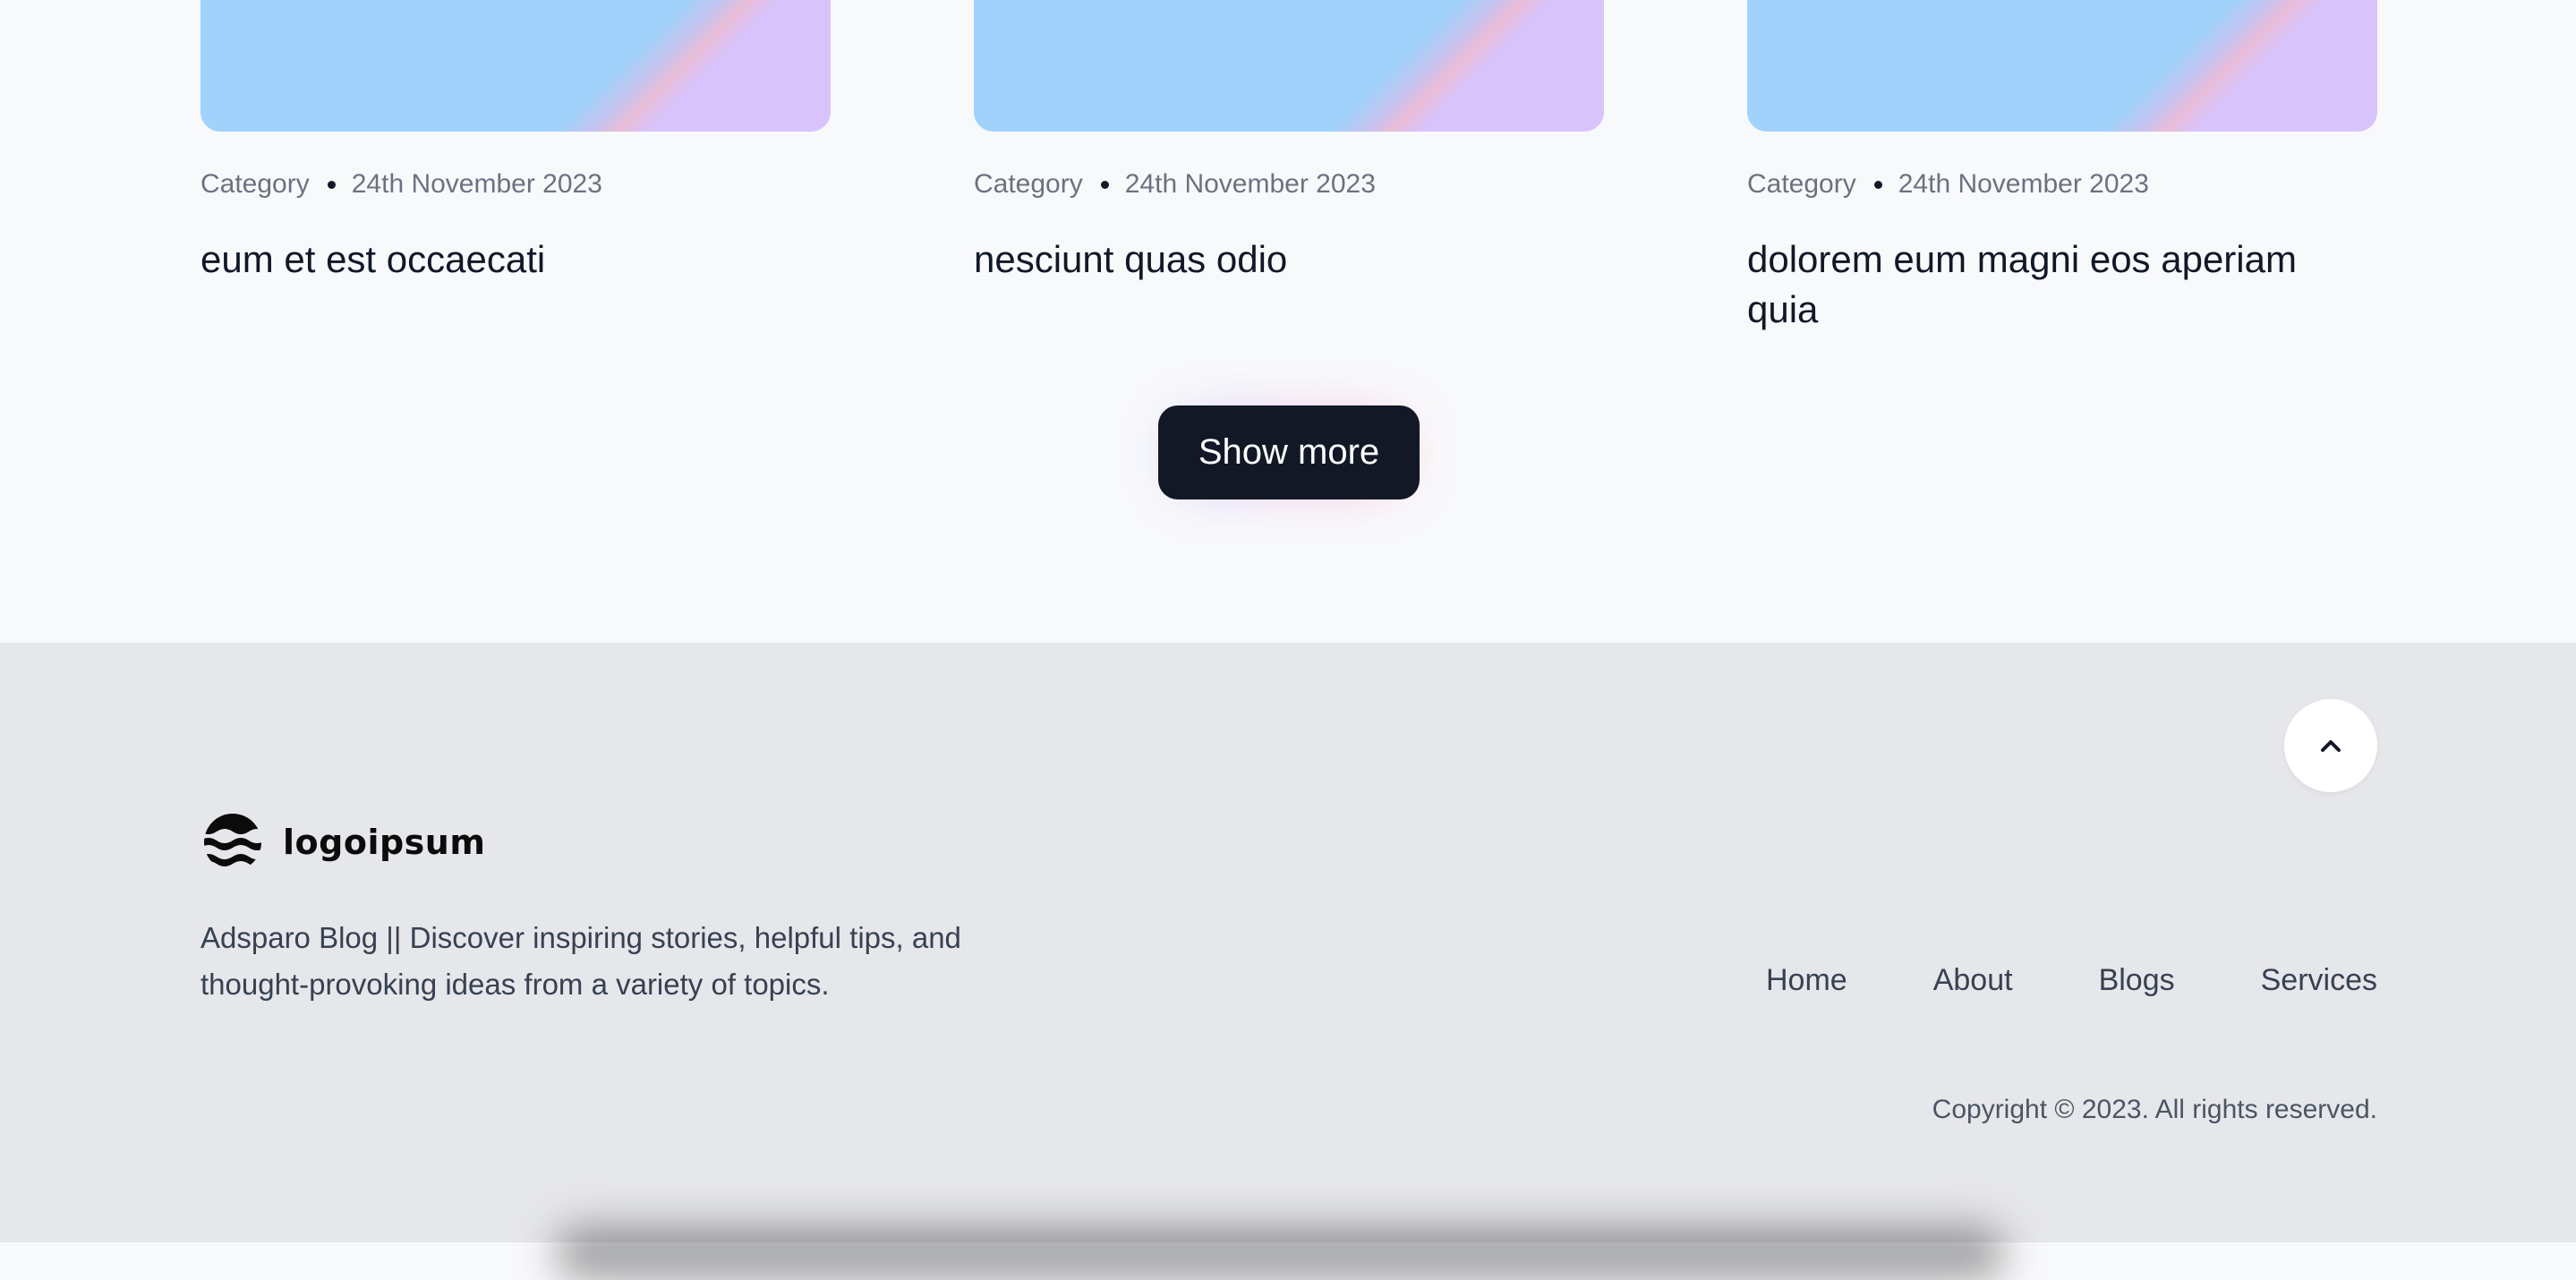 This screenshot has height=1280, width=2576. I want to click on show-more-button: Show more, so click(1289, 452).